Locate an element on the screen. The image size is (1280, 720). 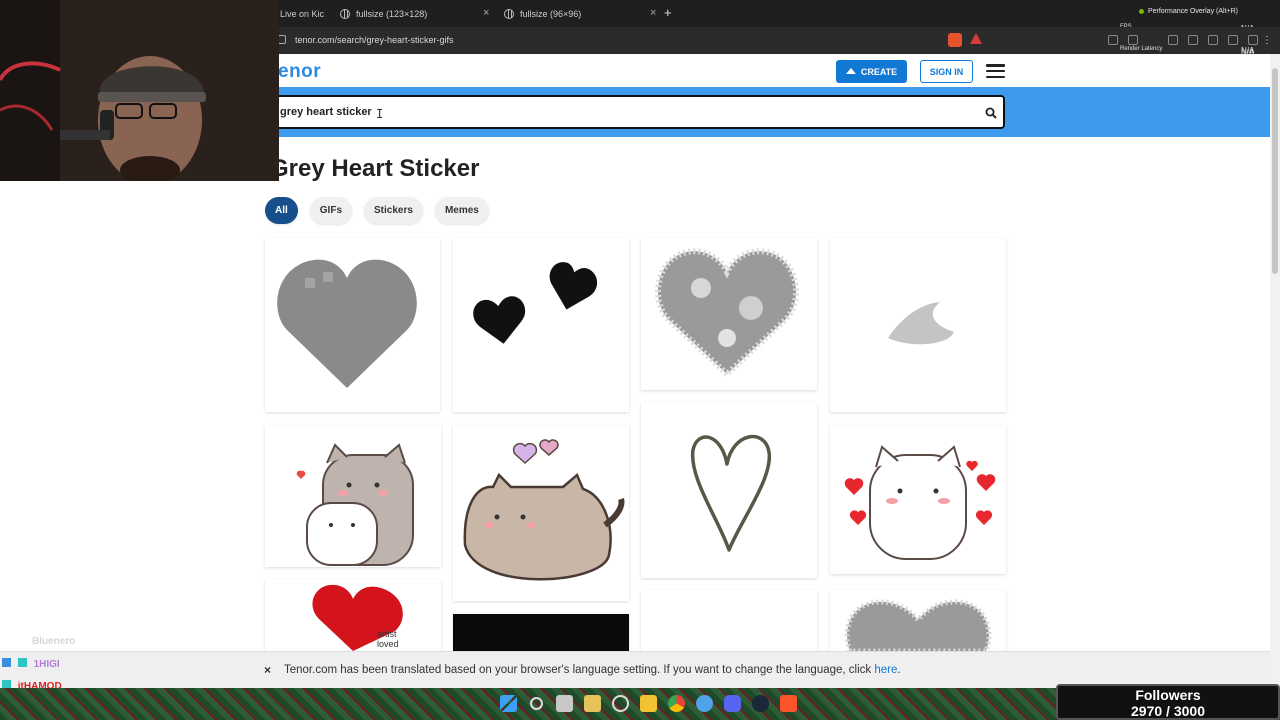
performance-overlay: Performance Overlay (Alt+R) is located at coordinates (1188, 11).